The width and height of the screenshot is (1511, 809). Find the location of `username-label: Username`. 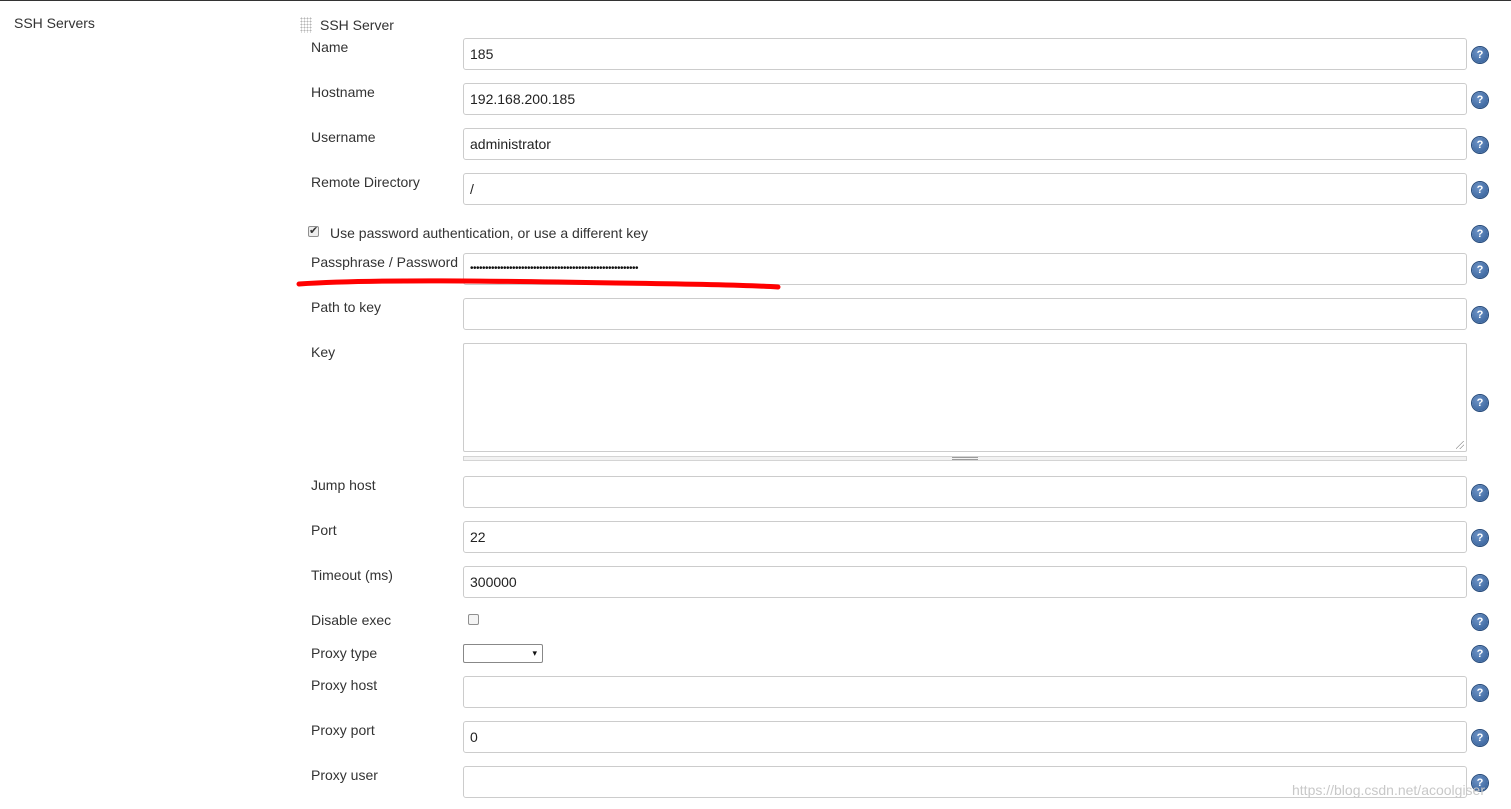

username-label: Username is located at coordinates (343, 137).